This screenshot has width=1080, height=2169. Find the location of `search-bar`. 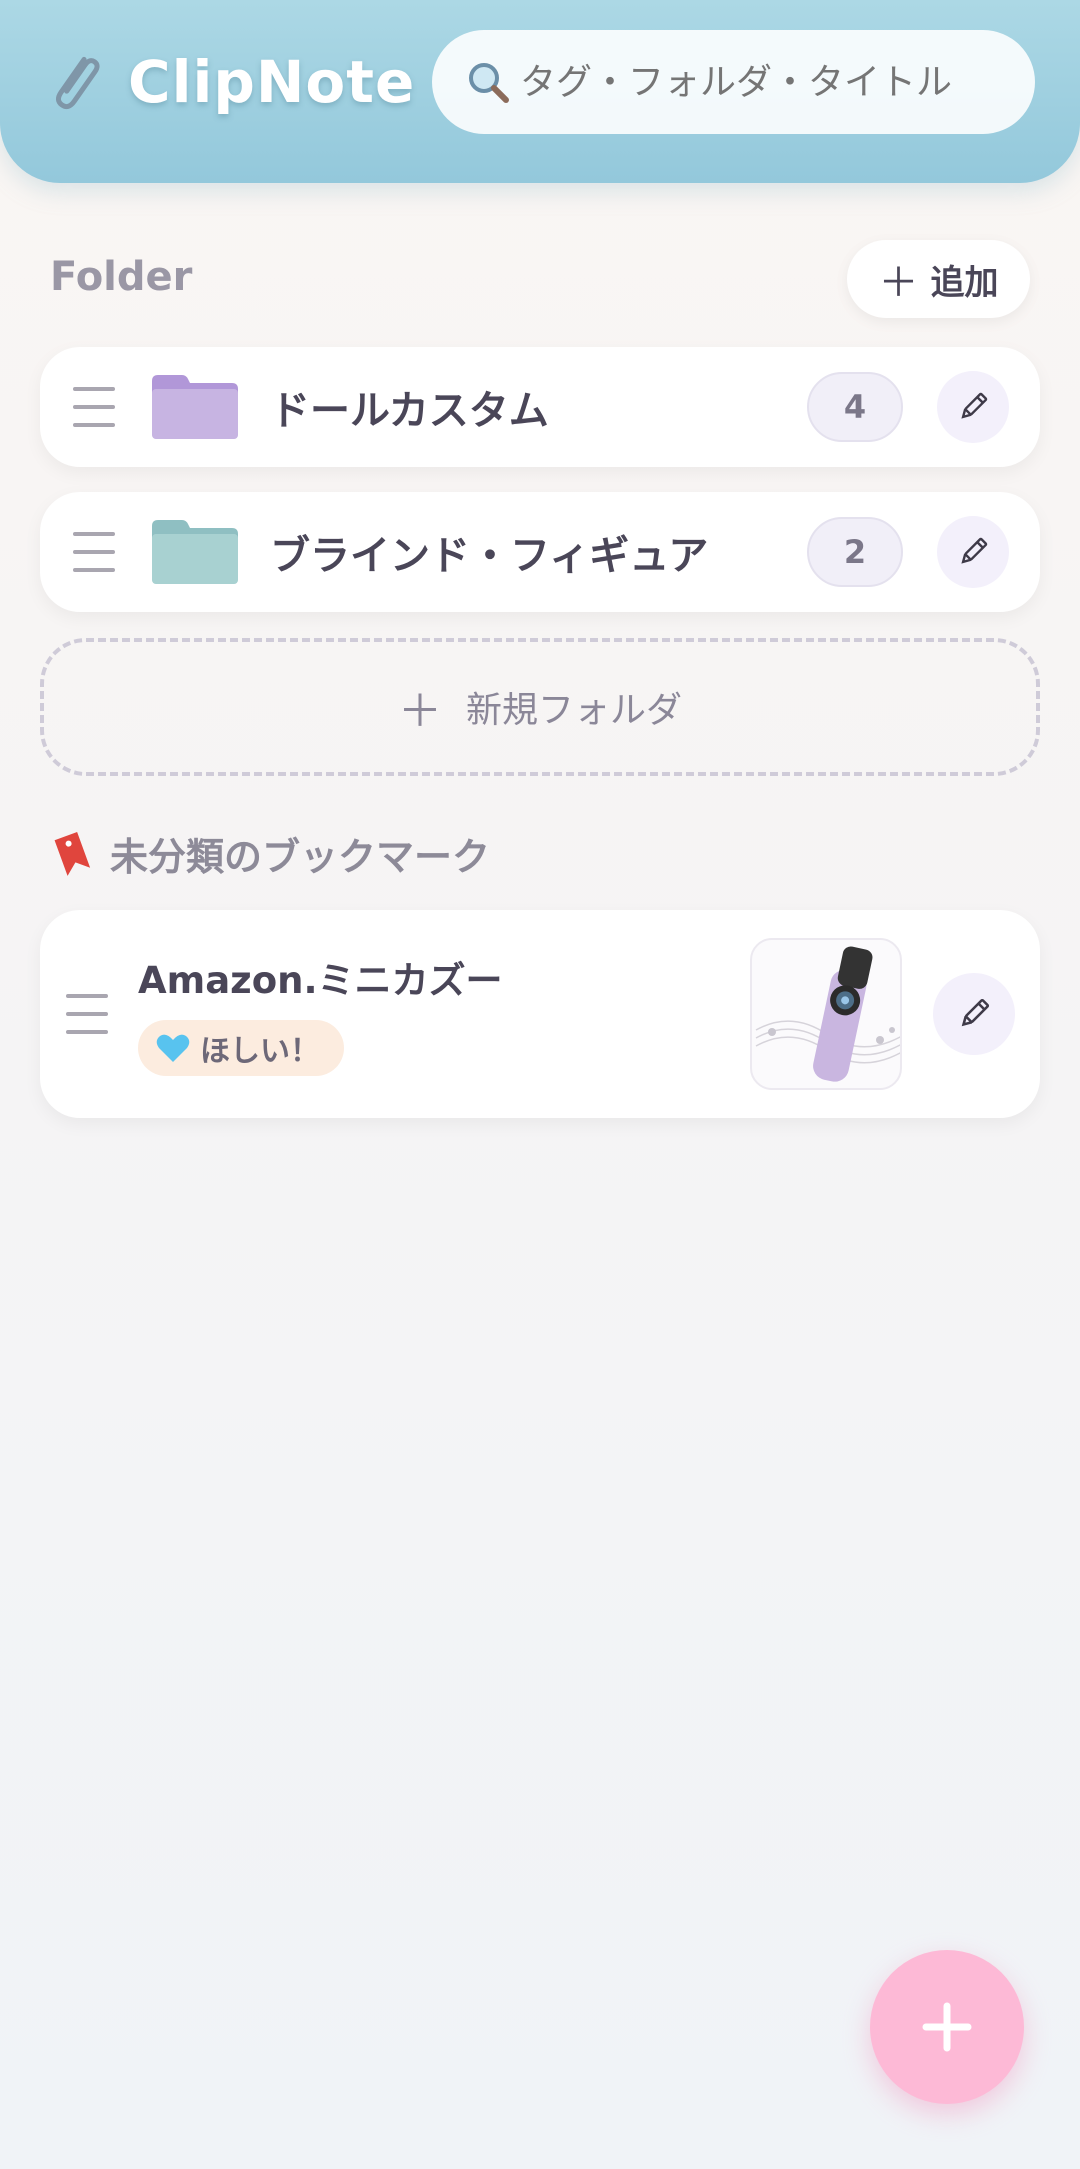

search-bar is located at coordinates (733, 82).